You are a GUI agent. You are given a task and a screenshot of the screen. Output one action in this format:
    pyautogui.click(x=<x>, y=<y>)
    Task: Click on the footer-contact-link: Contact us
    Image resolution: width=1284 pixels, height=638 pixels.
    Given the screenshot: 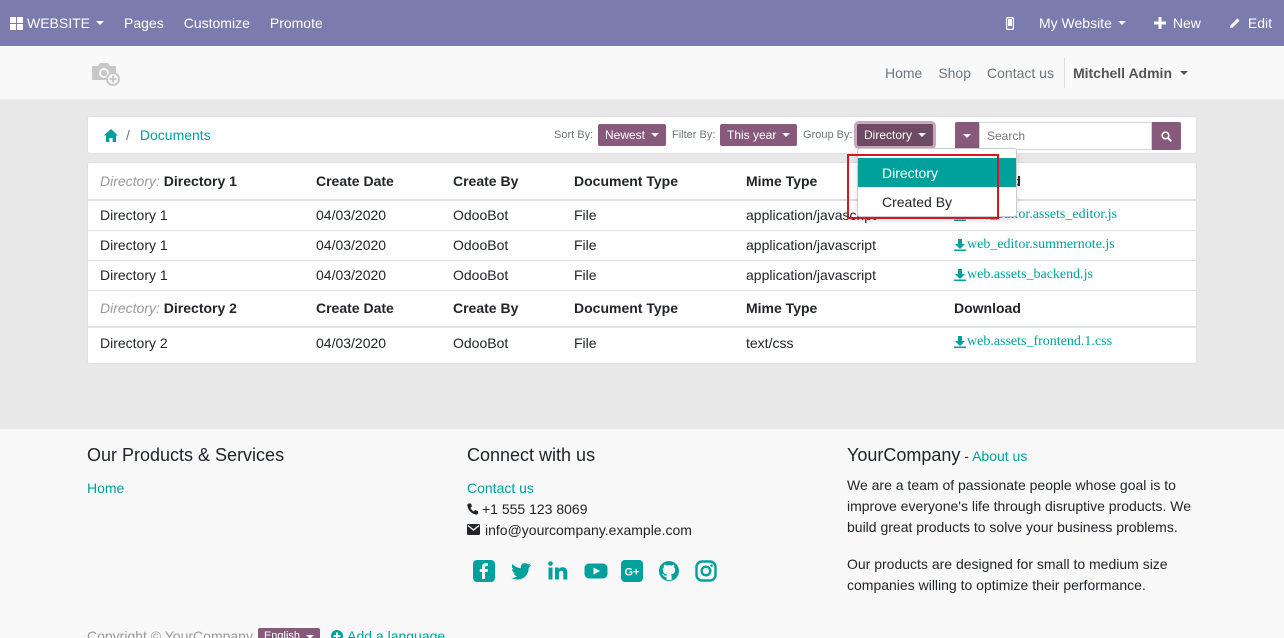 What is the action you would take?
    pyautogui.click(x=500, y=488)
    